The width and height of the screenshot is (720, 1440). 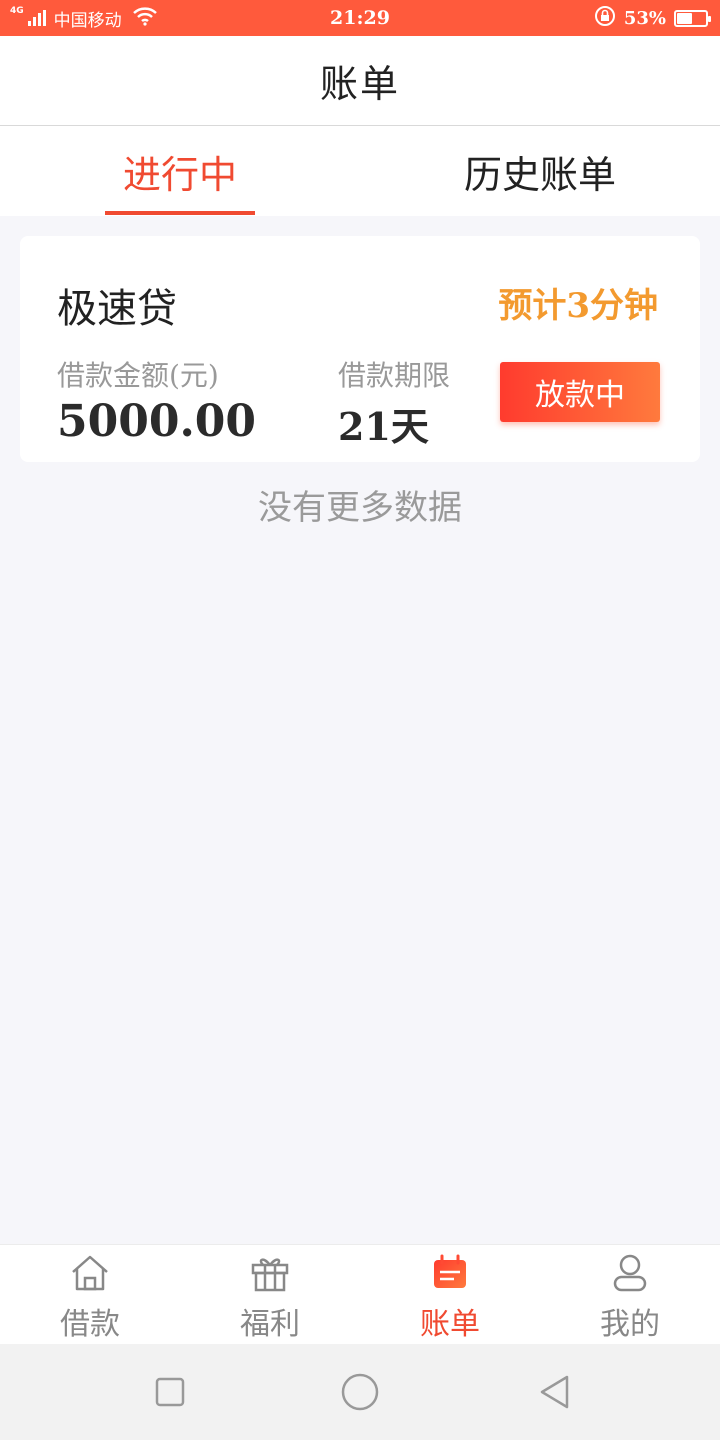 I want to click on nav-item-welfare: 福利, so click(x=270, y=1295).